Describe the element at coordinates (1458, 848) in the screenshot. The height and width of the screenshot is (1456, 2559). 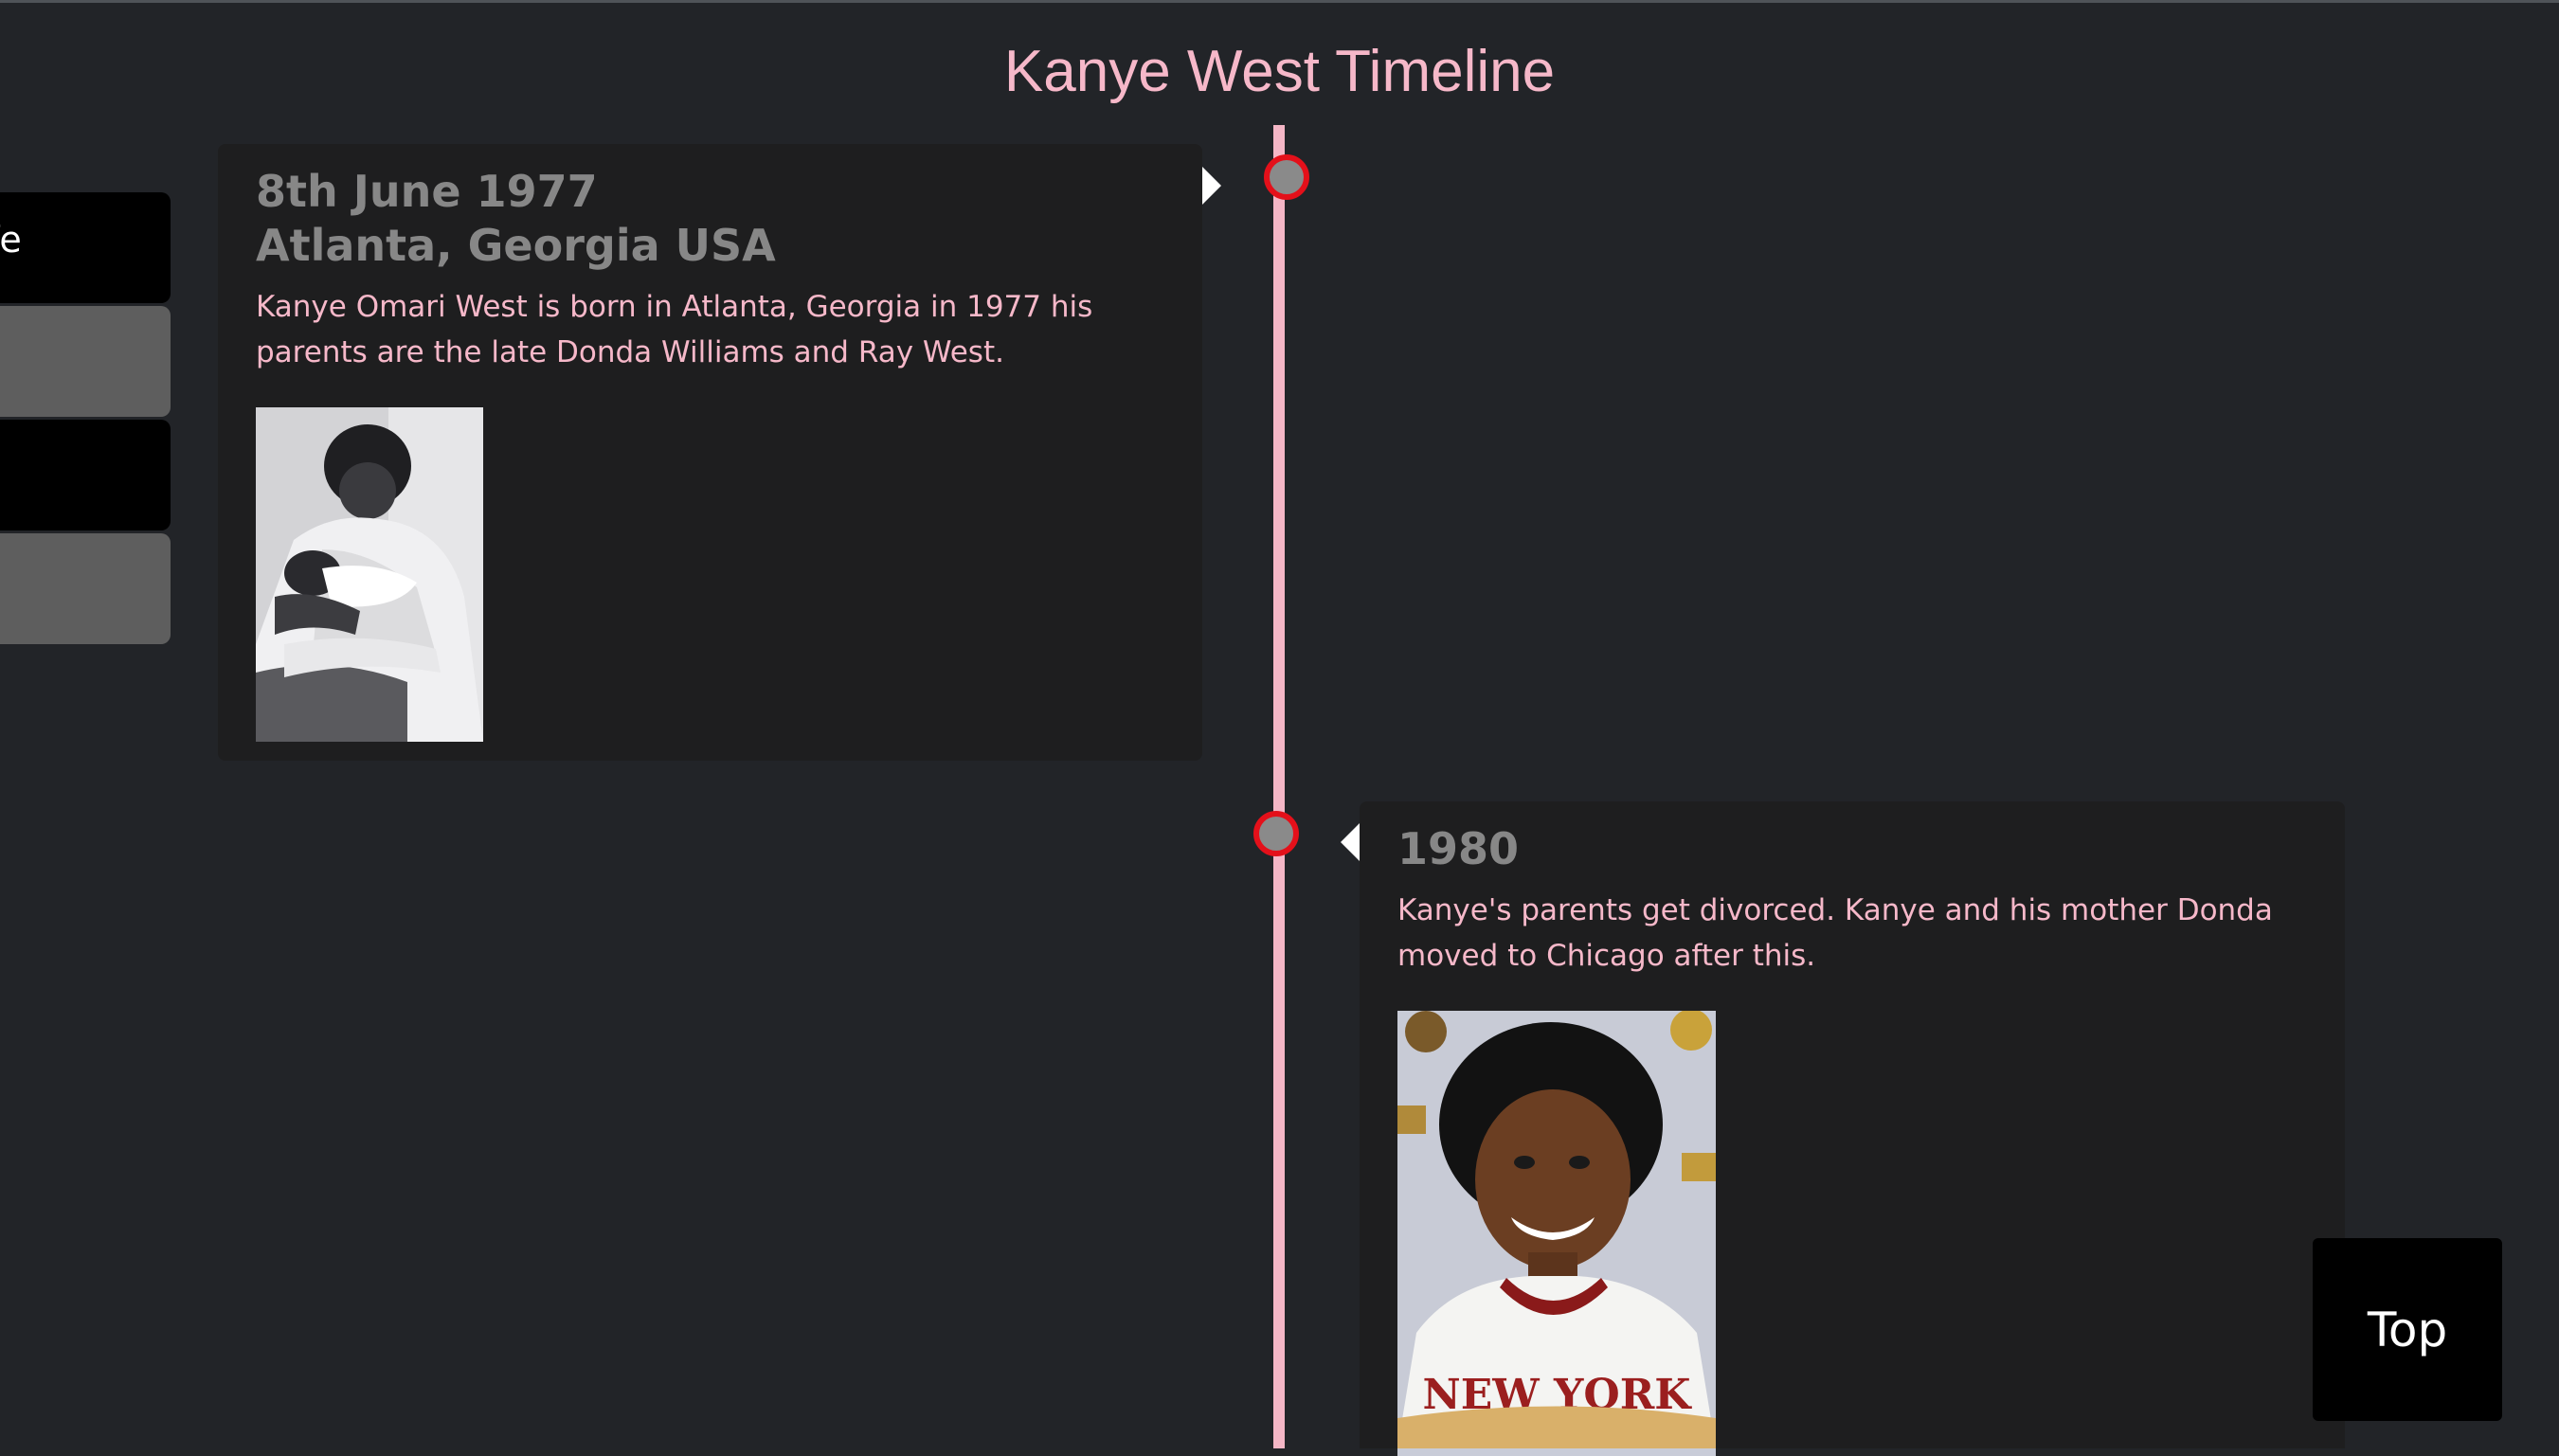
I see `event-date: 1980` at that location.